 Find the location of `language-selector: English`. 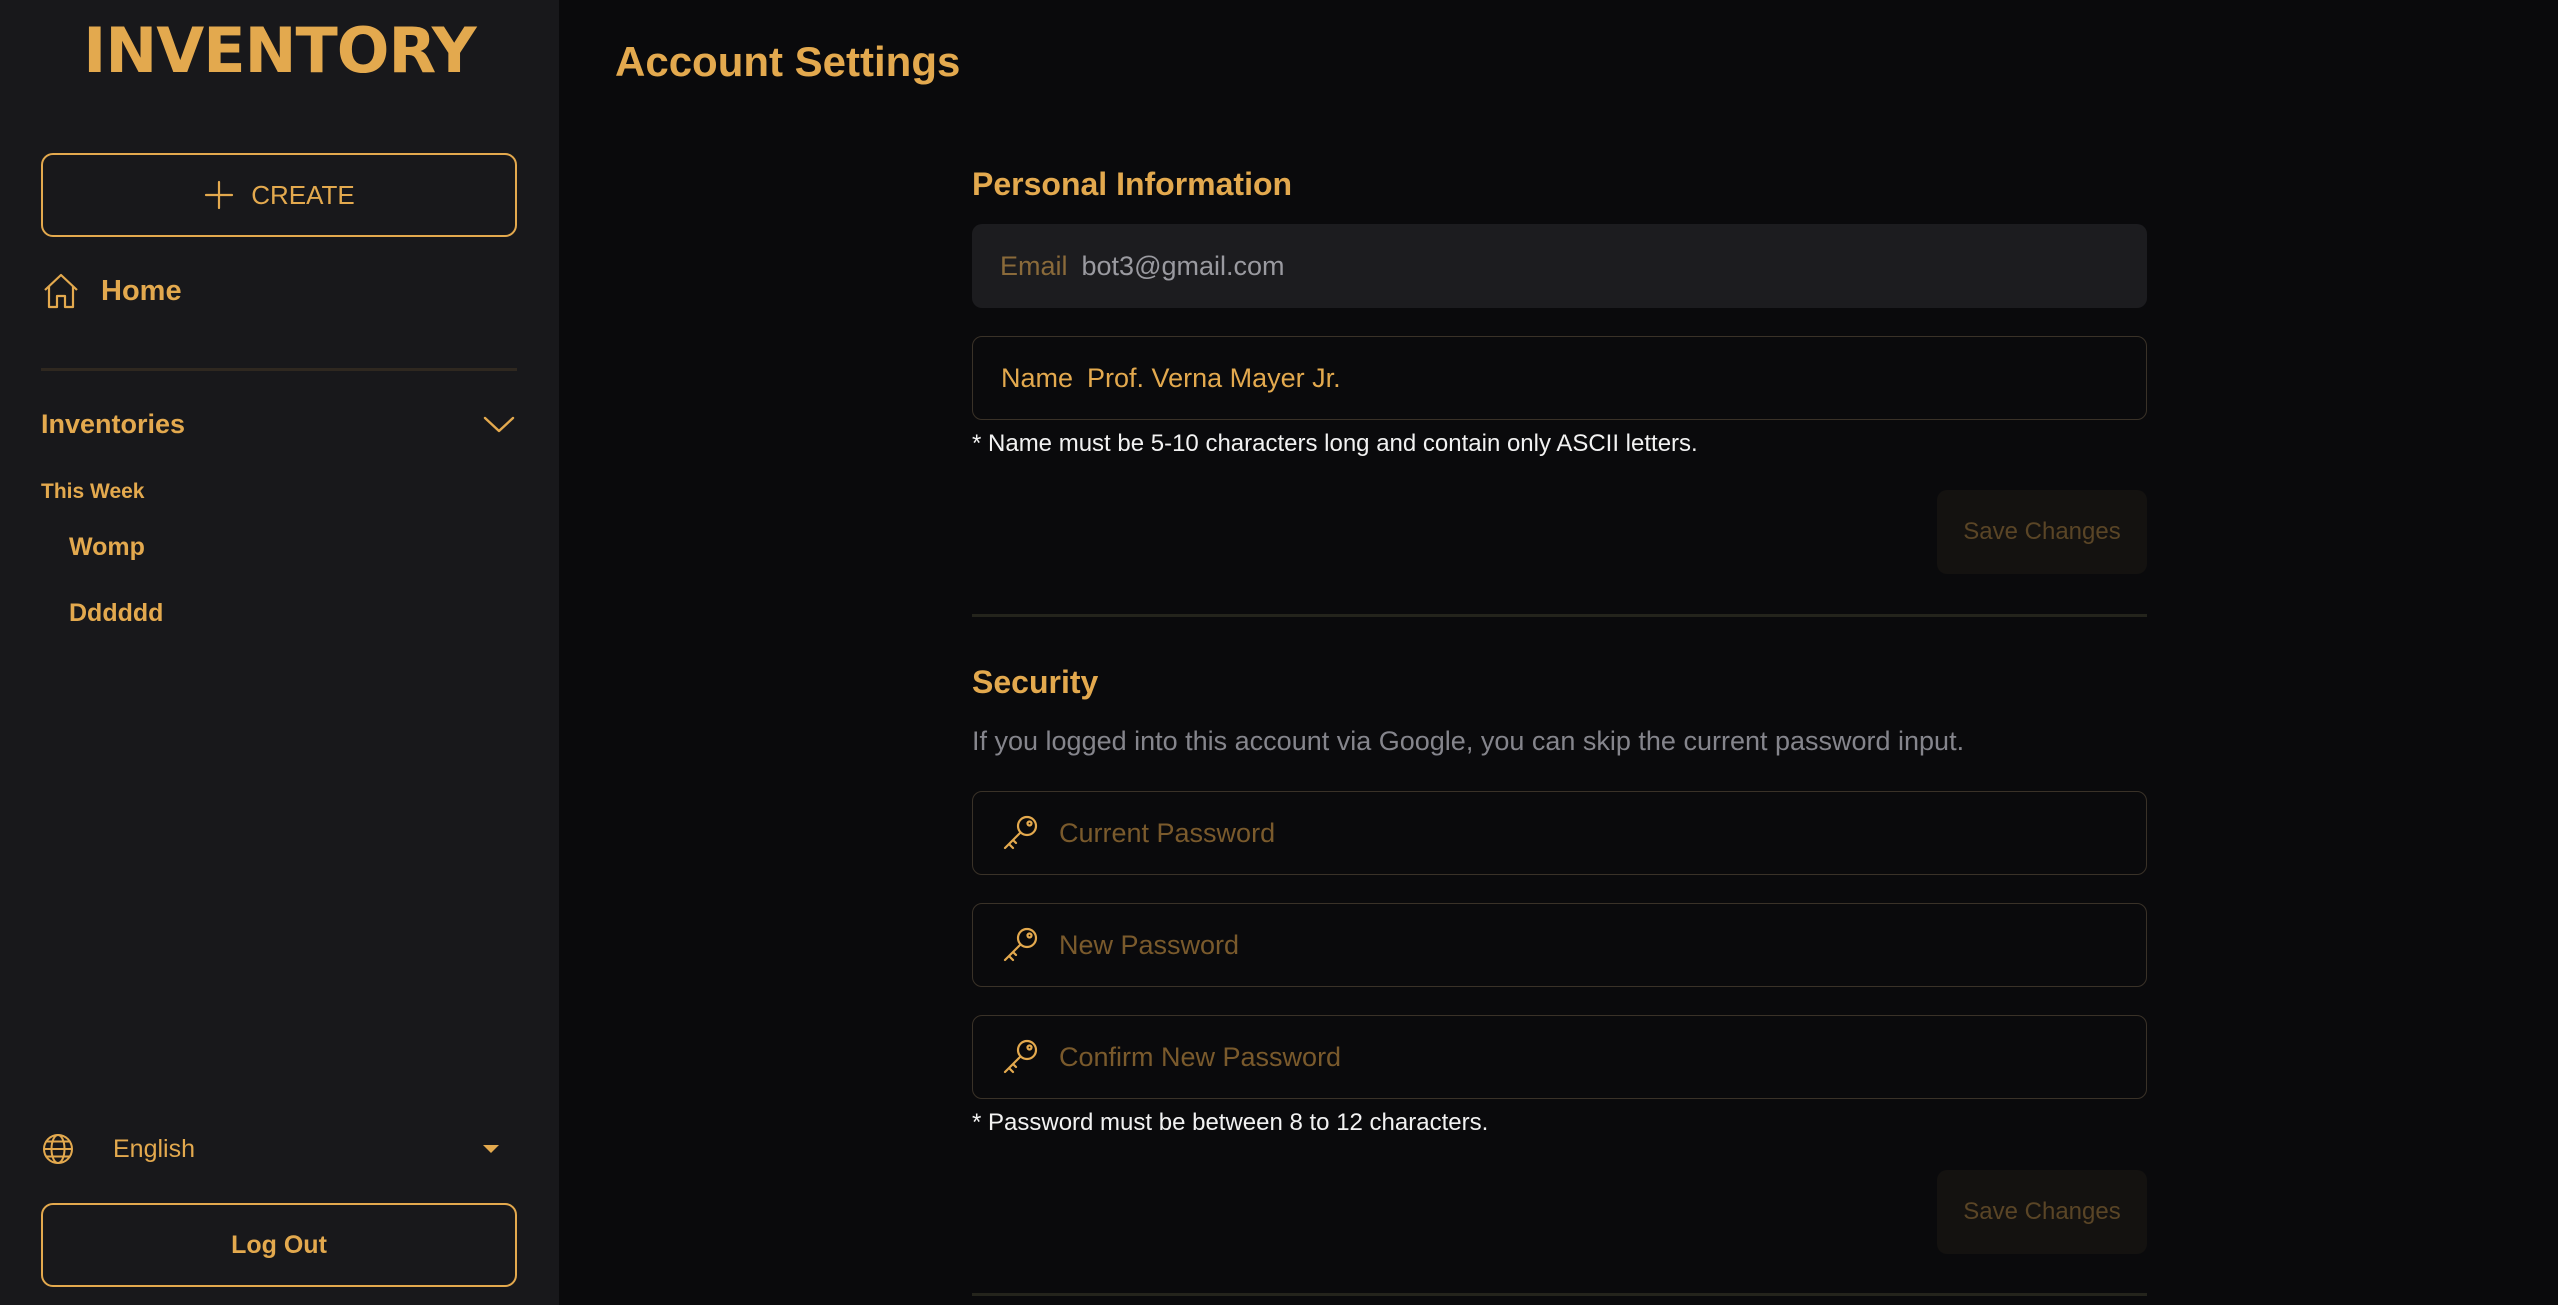

language-selector: English is located at coordinates (270, 1149).